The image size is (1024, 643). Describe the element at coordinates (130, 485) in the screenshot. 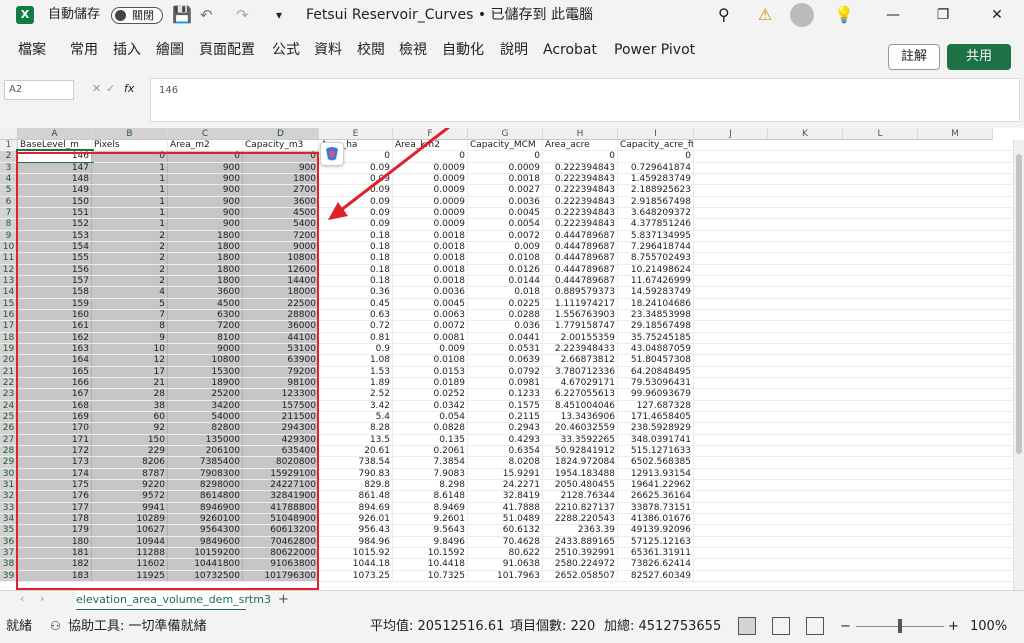

I see `table-cell: 9220` at that location.